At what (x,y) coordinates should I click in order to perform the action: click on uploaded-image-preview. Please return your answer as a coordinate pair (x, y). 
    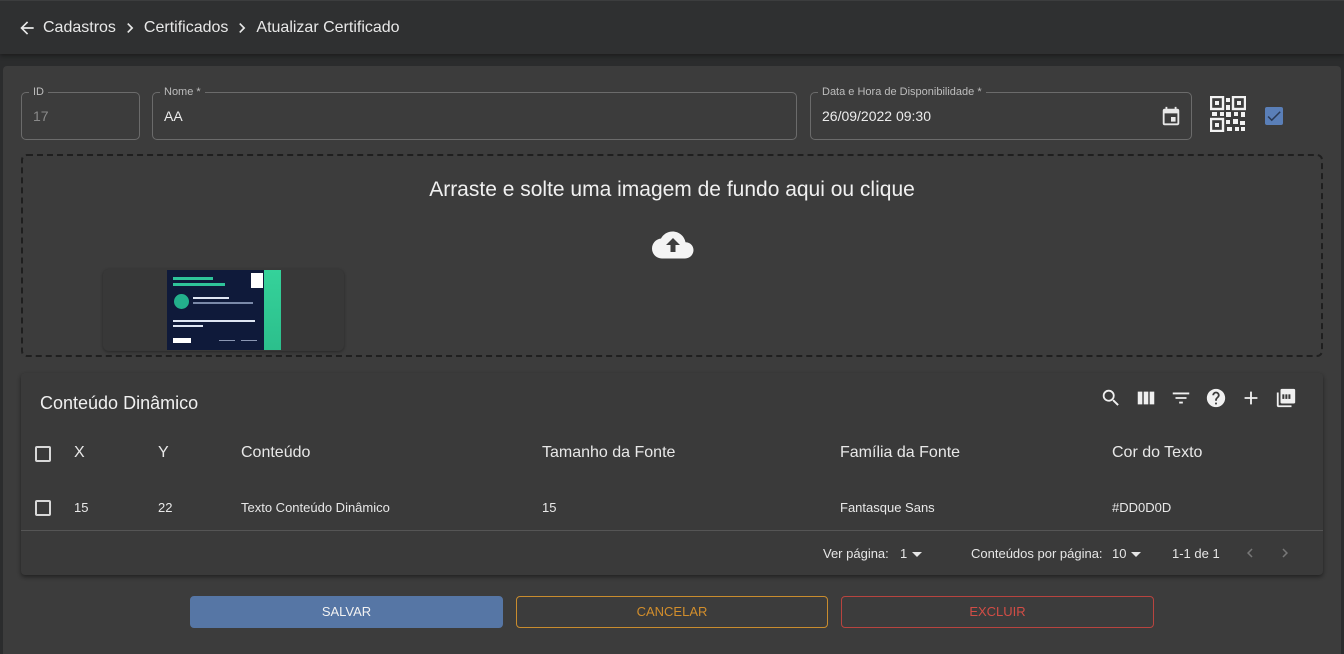
    Looking at the image, I should click on (223, 310).